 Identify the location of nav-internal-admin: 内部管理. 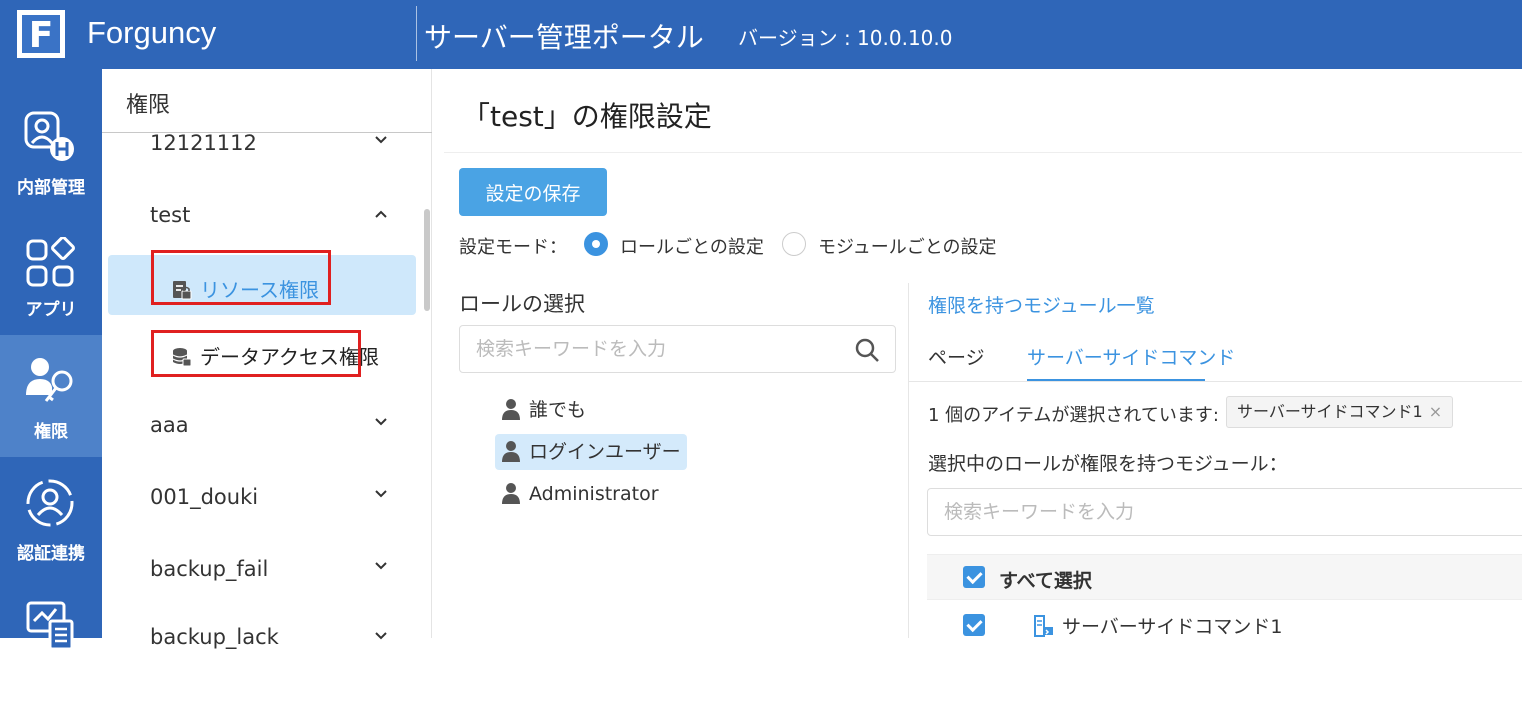
(51, 133).